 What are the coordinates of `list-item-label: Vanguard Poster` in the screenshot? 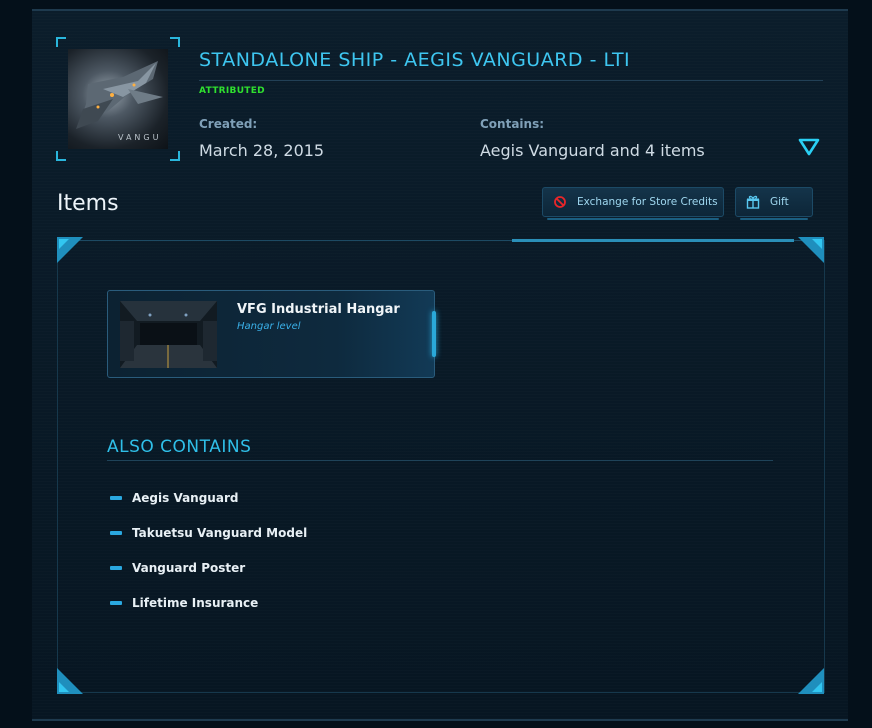 It's located at (189, 568).